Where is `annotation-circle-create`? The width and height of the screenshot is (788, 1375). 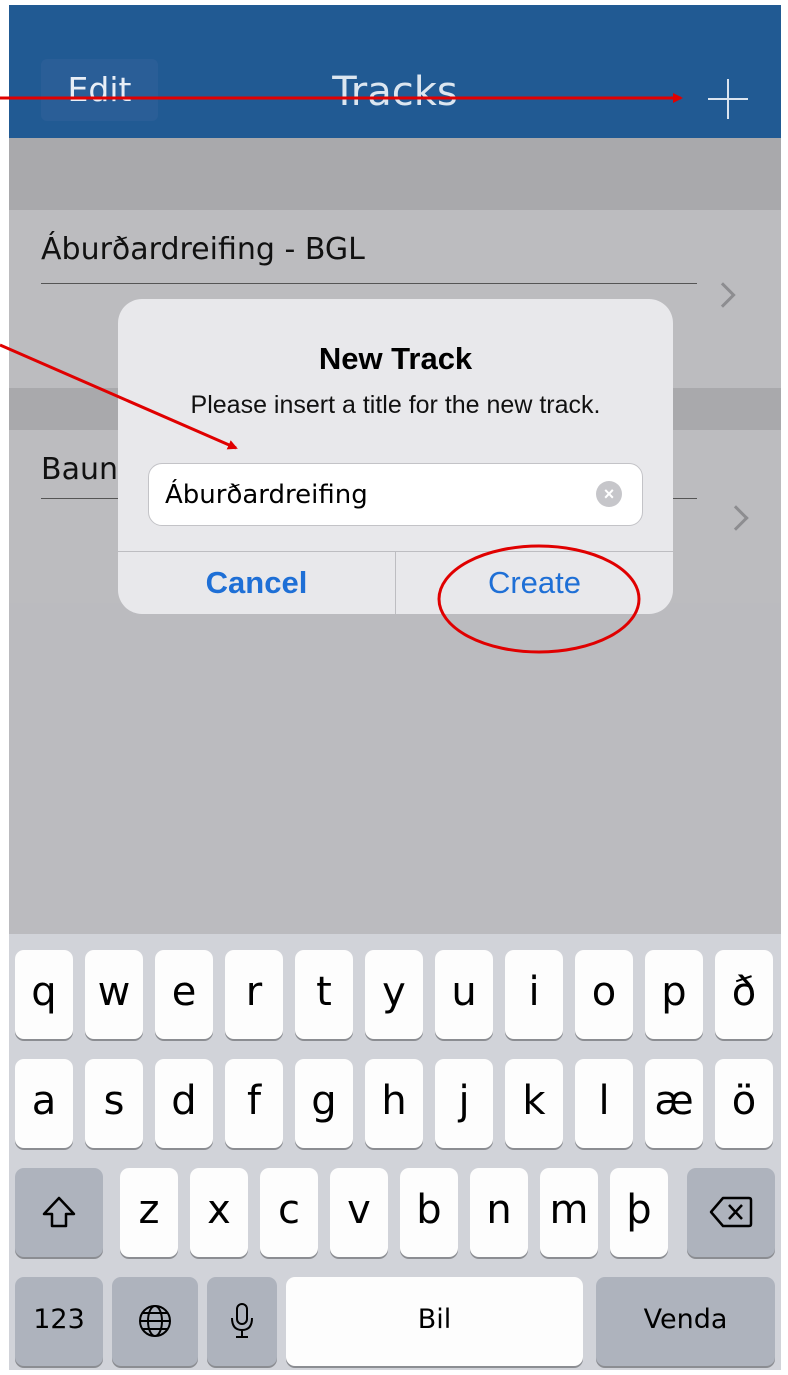 annotation-circle-create is located at coordinates (539, 599).